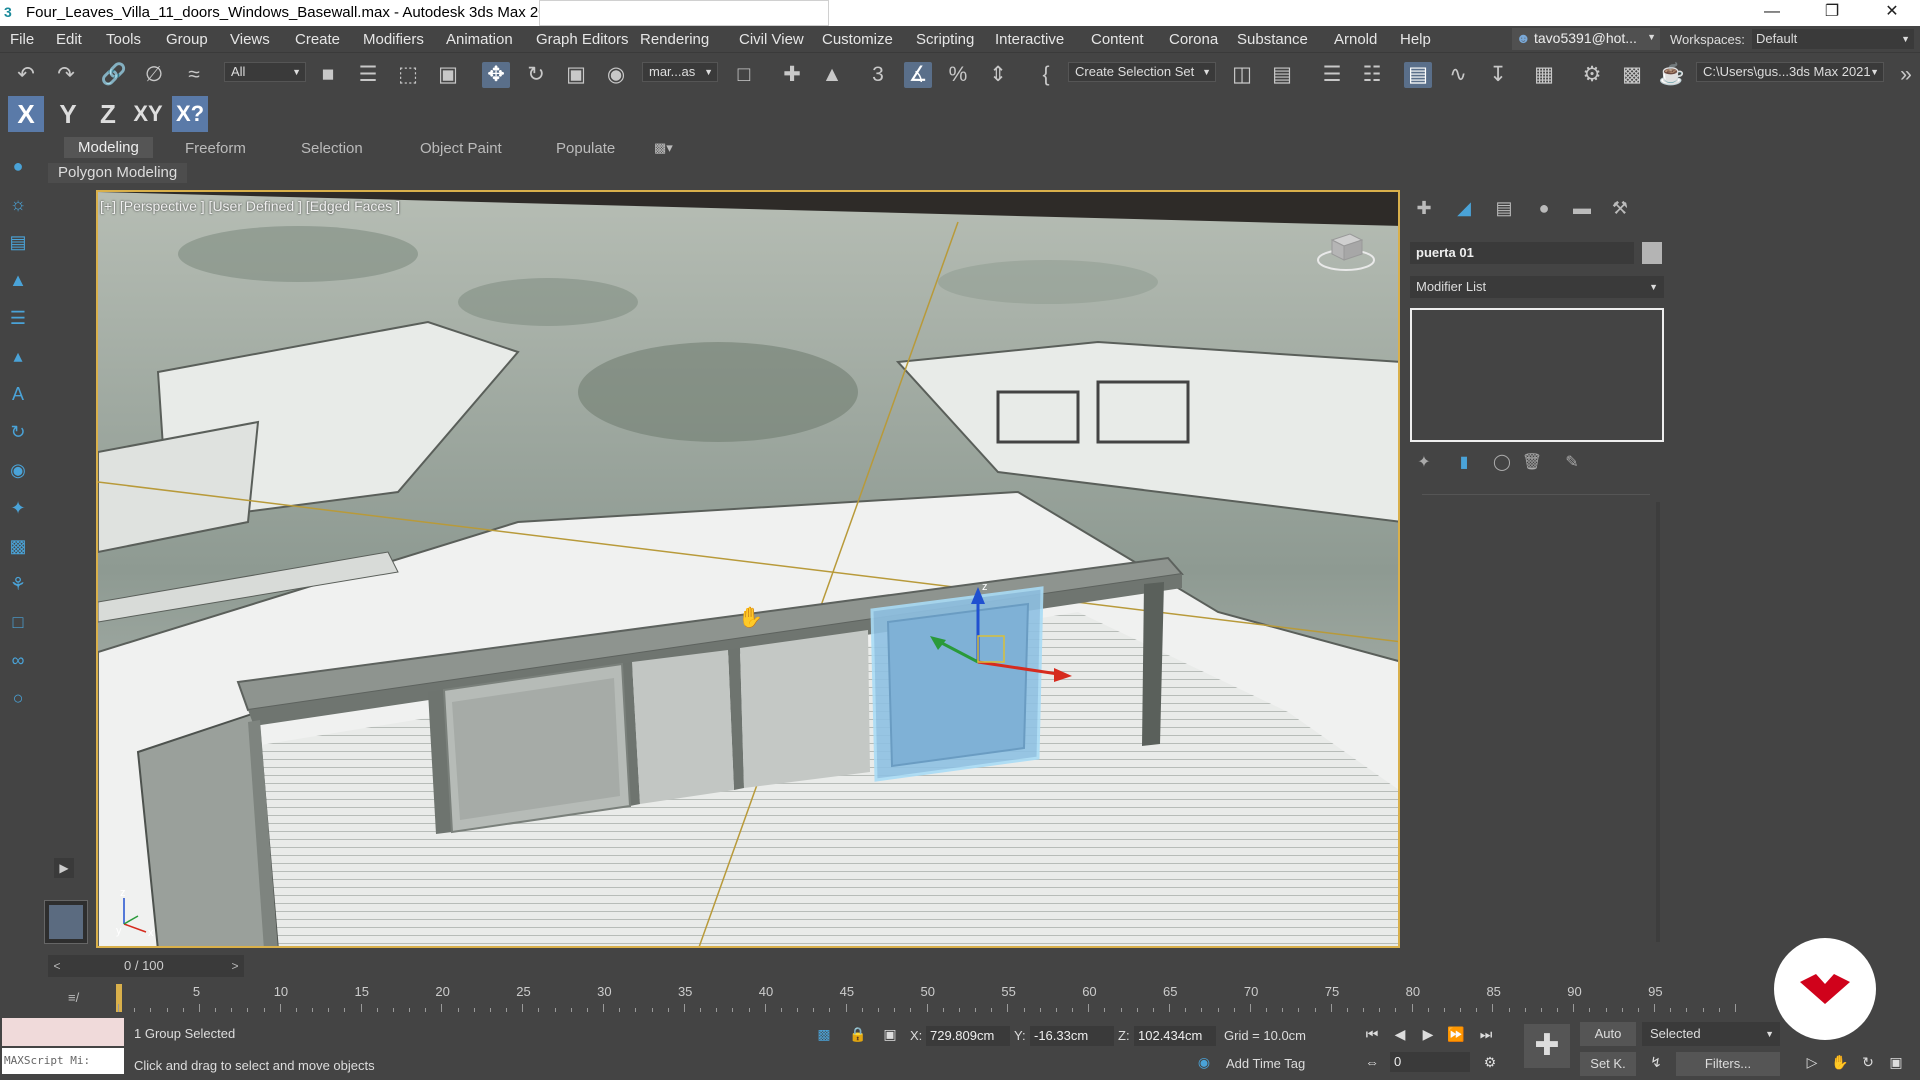 This screenshot has height=1080, width=1920. What do you see at coordinates (1656, 1062) in the screenshot?
I see `key-tangent-icon: ↯` at bounding box center [1656, 1062].